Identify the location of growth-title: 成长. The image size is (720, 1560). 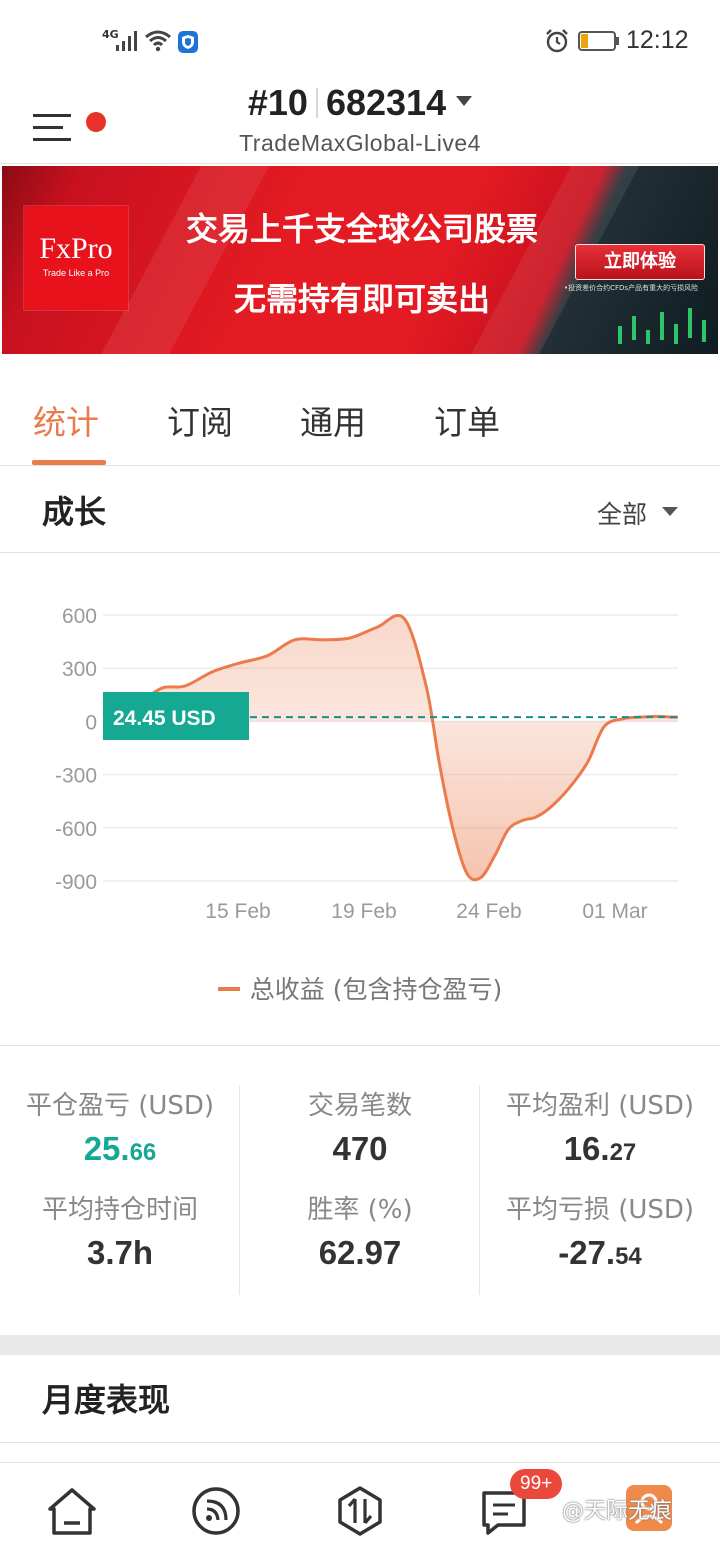
(74, 512).